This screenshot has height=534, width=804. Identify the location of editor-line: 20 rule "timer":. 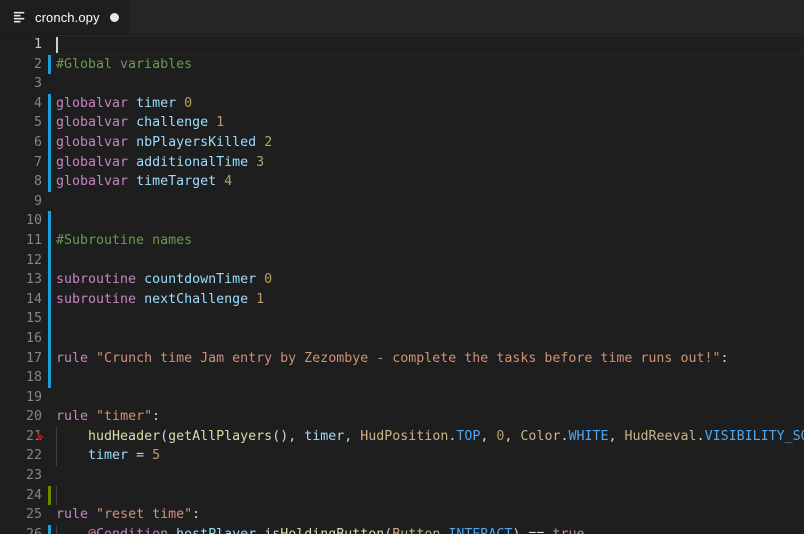
(402, 417).